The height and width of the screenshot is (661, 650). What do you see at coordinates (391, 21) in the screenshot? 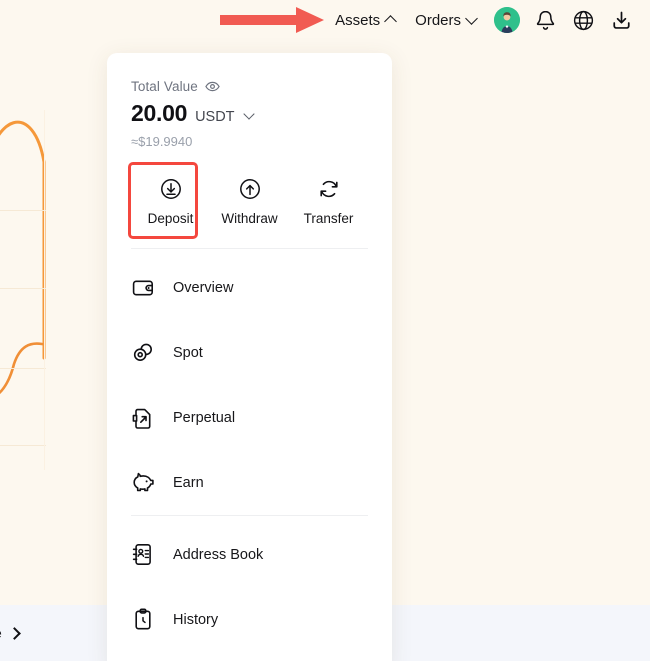
I see `chevron-up-icon` at bounding box center [391, 21].